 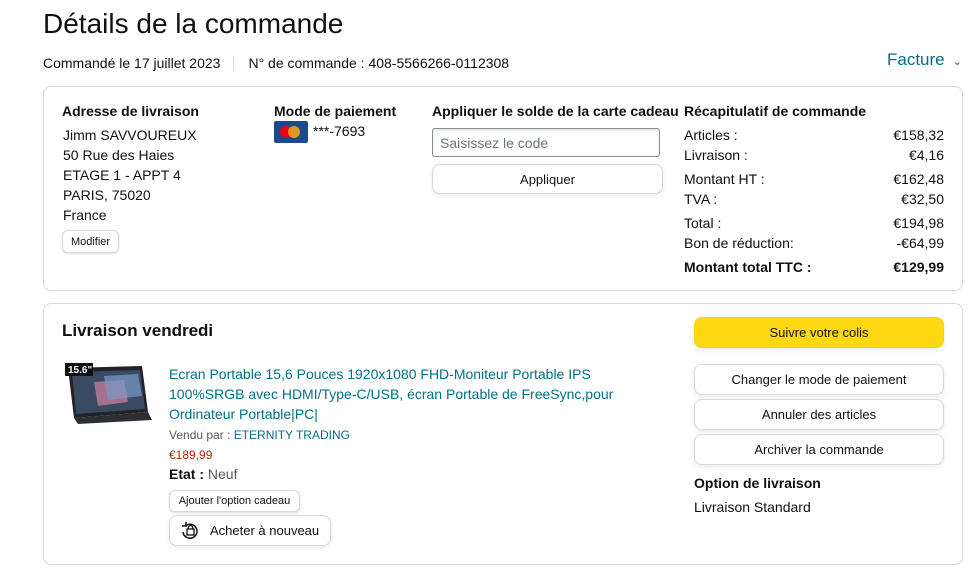 I want to click on summary-label: Montant HT :, so click(x=724, y=179).